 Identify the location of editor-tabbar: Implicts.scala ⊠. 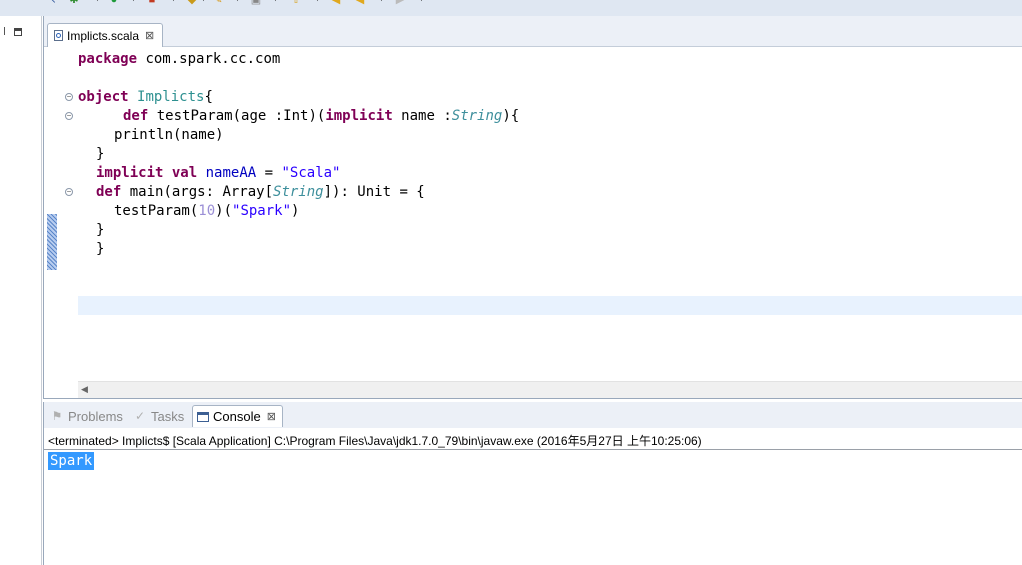
(533, 31).